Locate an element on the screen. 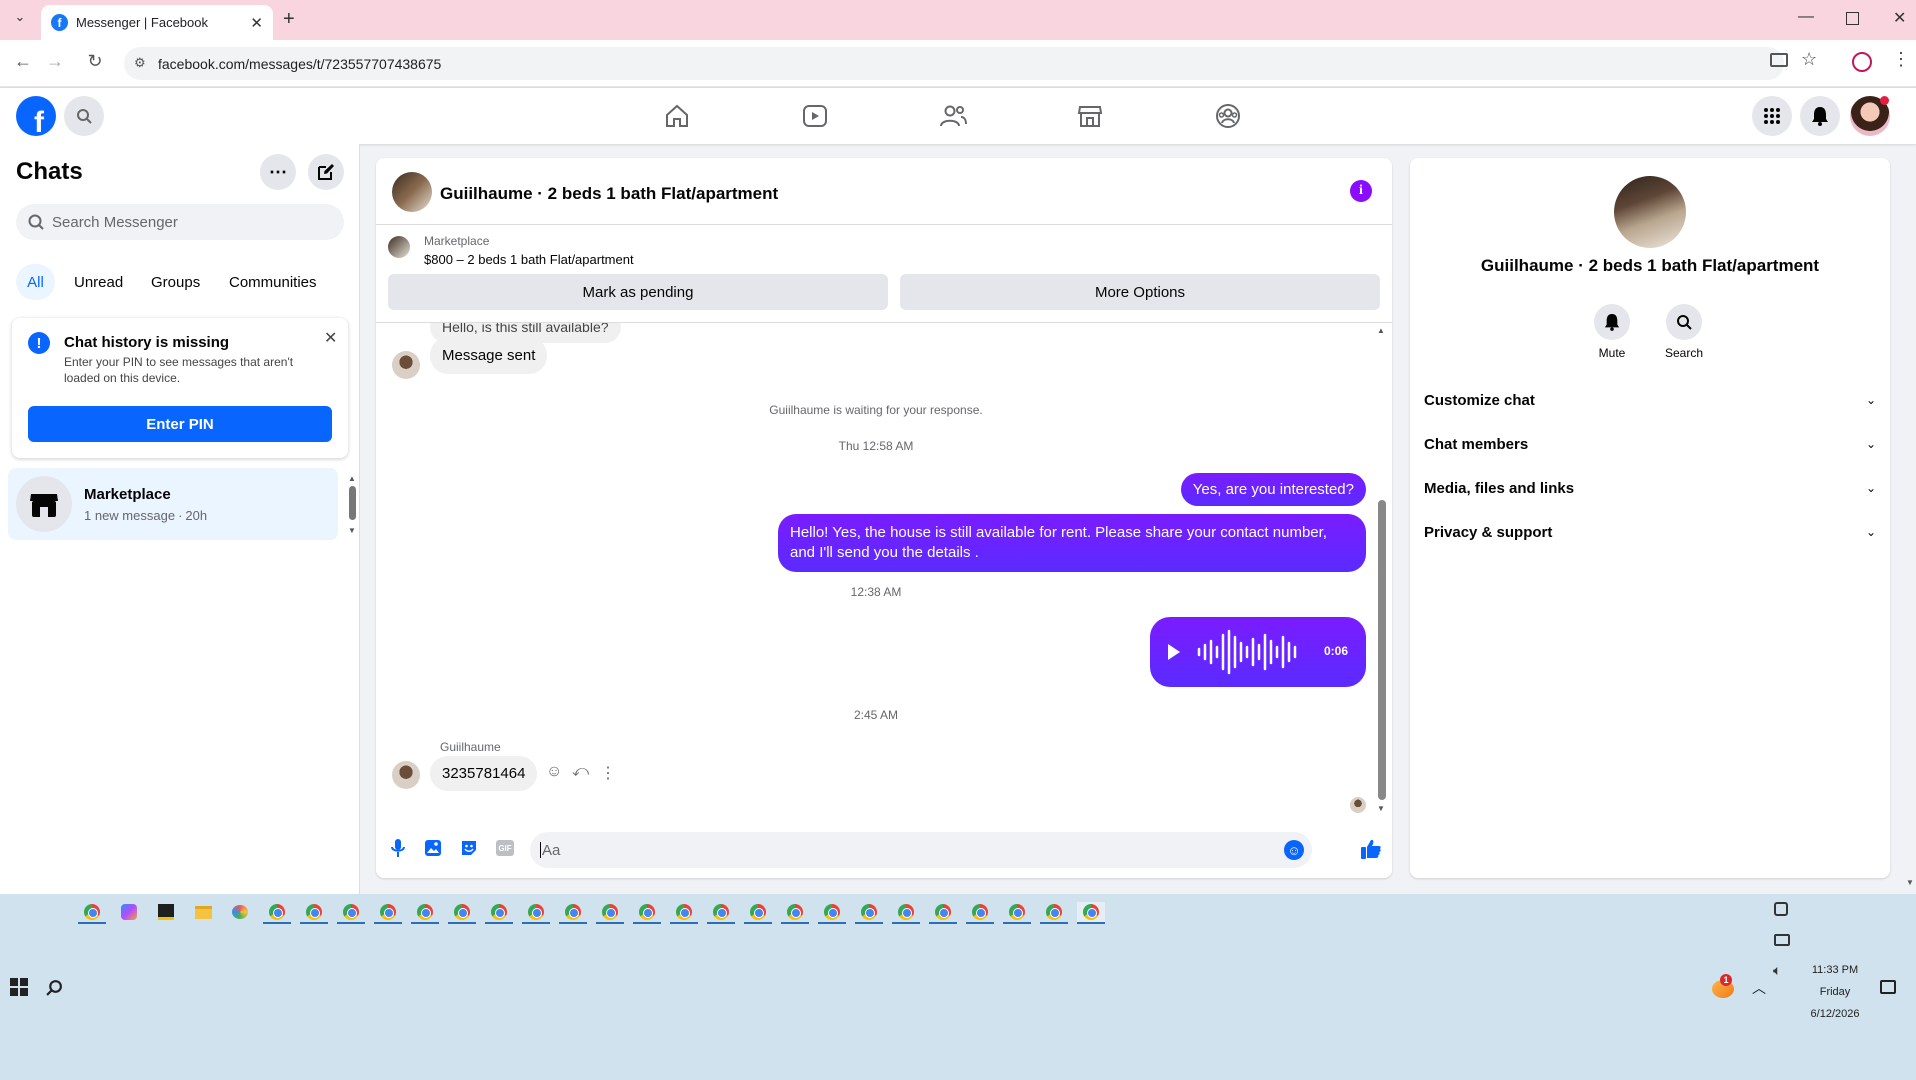 The height and width of the screenshot is (1080, 1916). back-icon: ← is located at coordinates (23, 61).